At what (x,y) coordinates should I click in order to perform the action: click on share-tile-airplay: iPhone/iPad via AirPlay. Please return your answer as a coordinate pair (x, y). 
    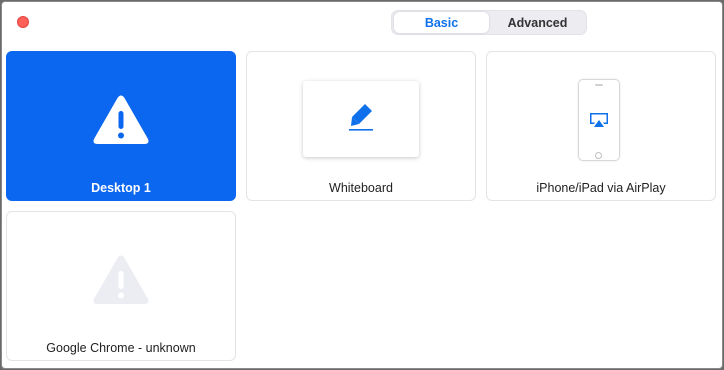
    Looking at the image, I should click on (601, 126).